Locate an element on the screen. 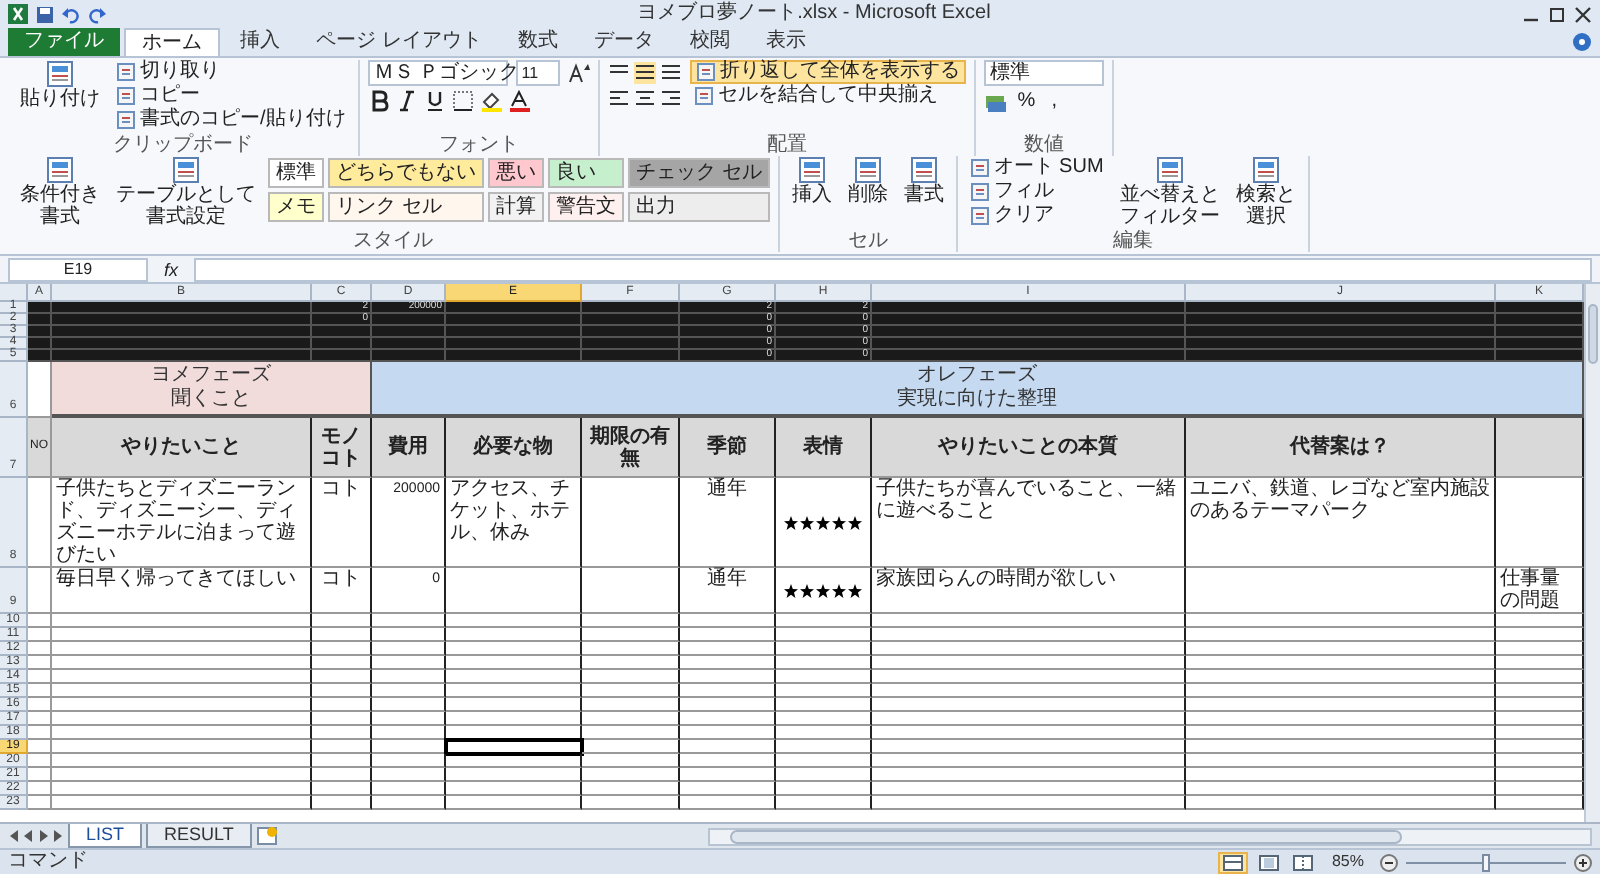  ribbon-button: 貼り付け is located at coordinates (60, 97).